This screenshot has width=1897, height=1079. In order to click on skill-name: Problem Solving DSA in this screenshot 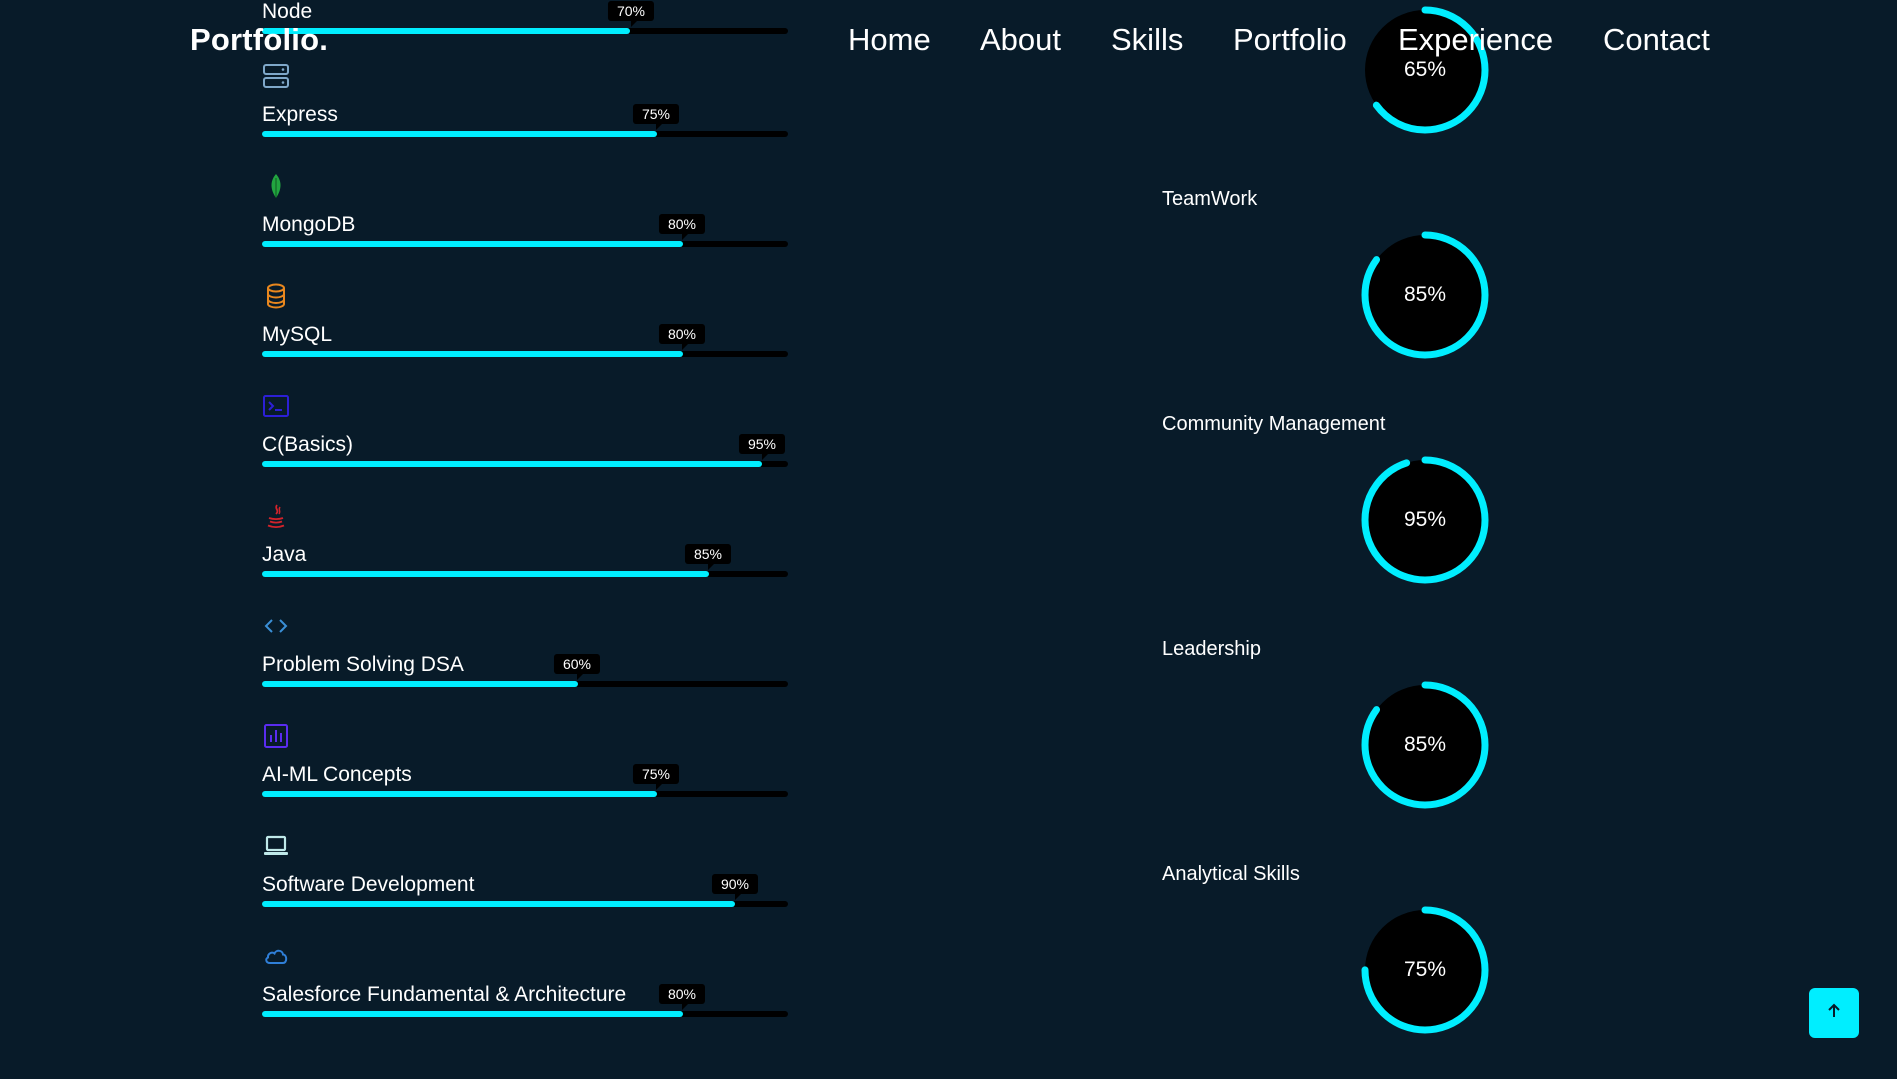, I will do `click(363, 664)`.